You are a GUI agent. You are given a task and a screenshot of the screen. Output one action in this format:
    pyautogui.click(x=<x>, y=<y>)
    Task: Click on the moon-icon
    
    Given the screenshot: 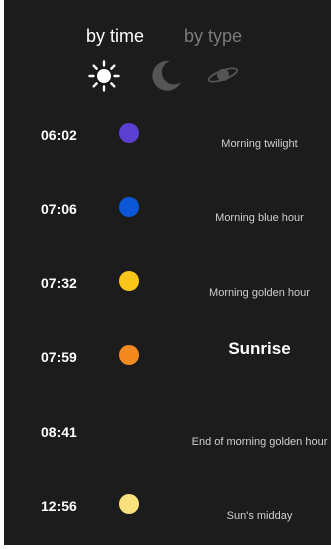 What is the action you would take?
    pyautogui.click(x=166, y=76)
    